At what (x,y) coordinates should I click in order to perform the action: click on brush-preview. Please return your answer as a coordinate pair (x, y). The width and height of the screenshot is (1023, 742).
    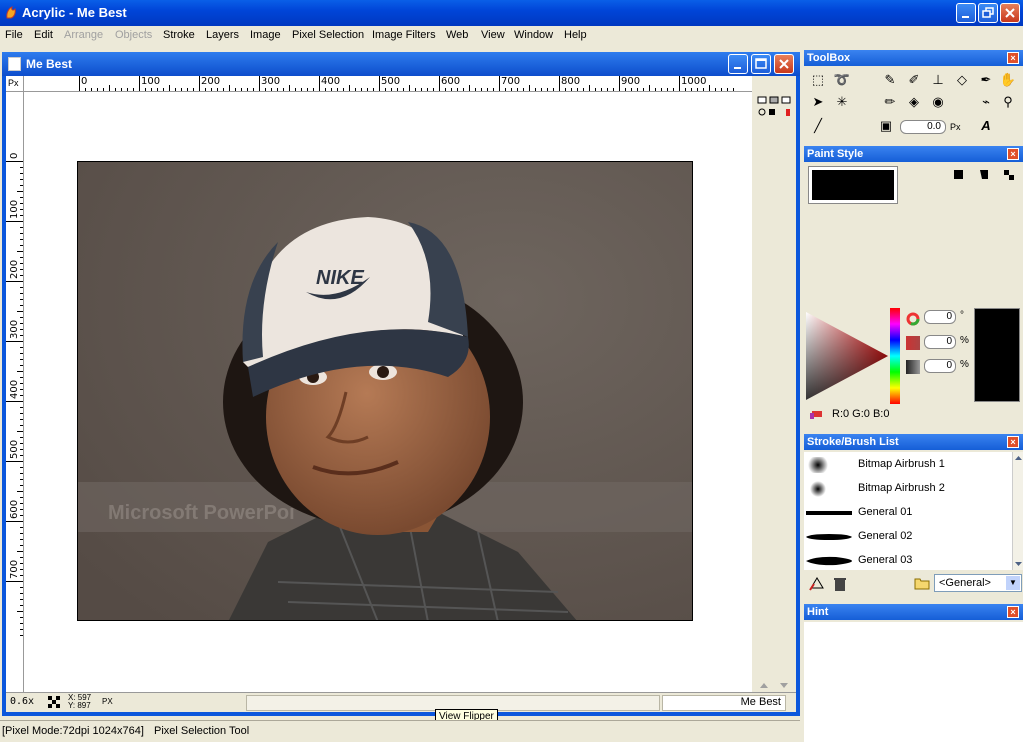
    Looking at the image, I should click on (853, 185).